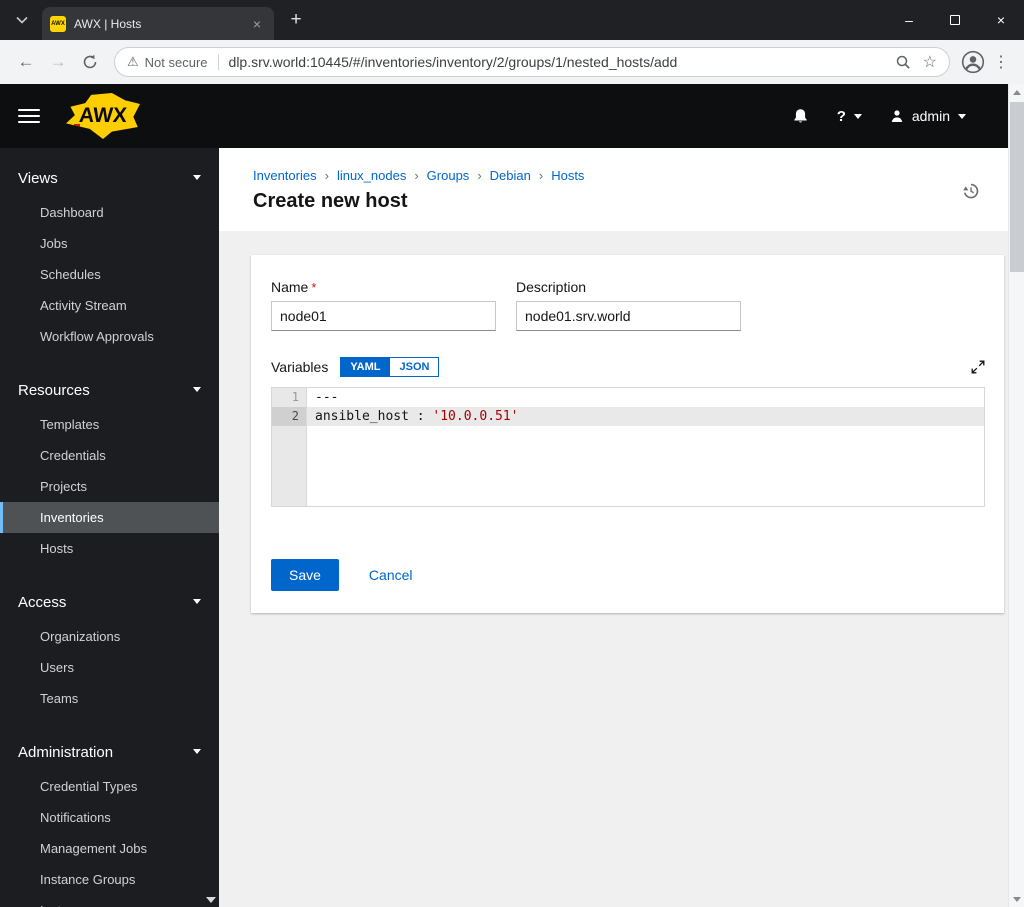 The image size is (1024, 907). Describe the element at coordinates (327, 397) in the screenshot. I see `code-line-1: ---` at that location.